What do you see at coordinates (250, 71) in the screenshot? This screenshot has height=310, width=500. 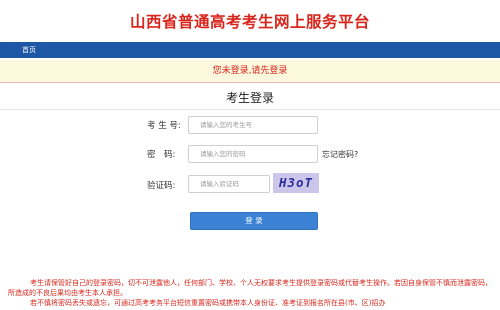 I see `login-required-notice: 您未登录,请先登录` at bounding box center [250, 71].